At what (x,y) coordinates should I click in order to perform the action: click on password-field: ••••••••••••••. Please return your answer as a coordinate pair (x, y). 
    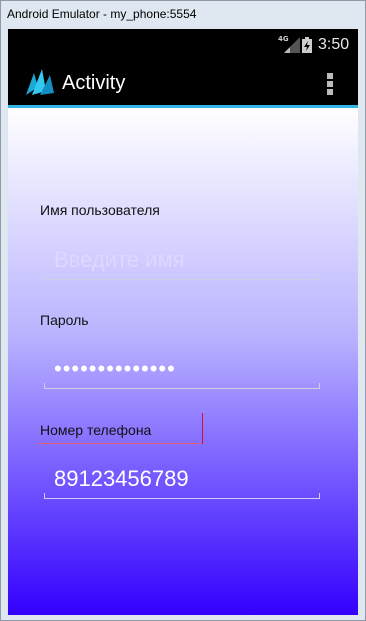
    Looking at the image, I should click on (182, 367).